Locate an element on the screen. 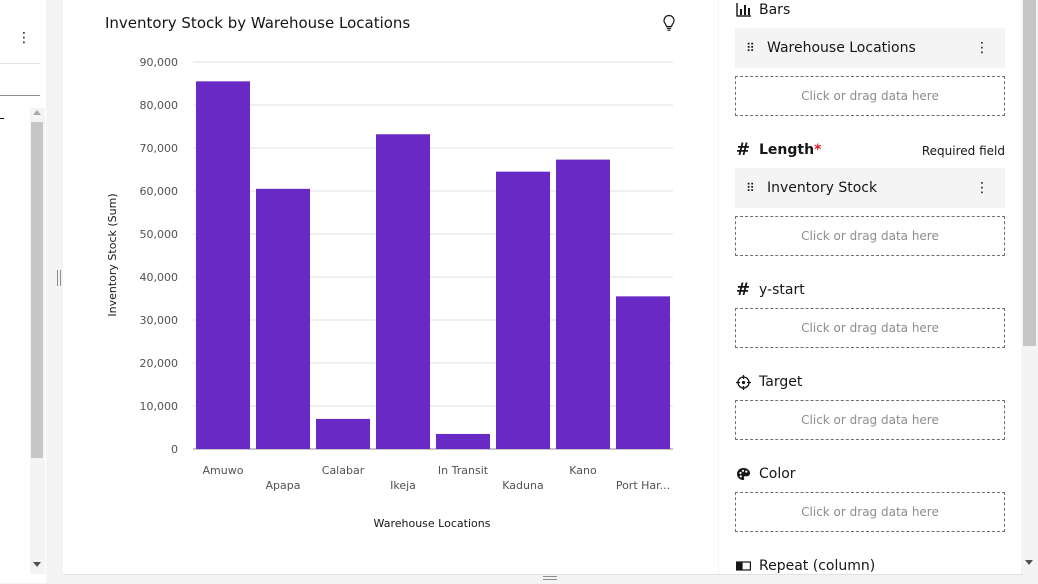 This screenshot has width=1038, height=584. bars-section-label: Bars is located at coordinates (775, 10).